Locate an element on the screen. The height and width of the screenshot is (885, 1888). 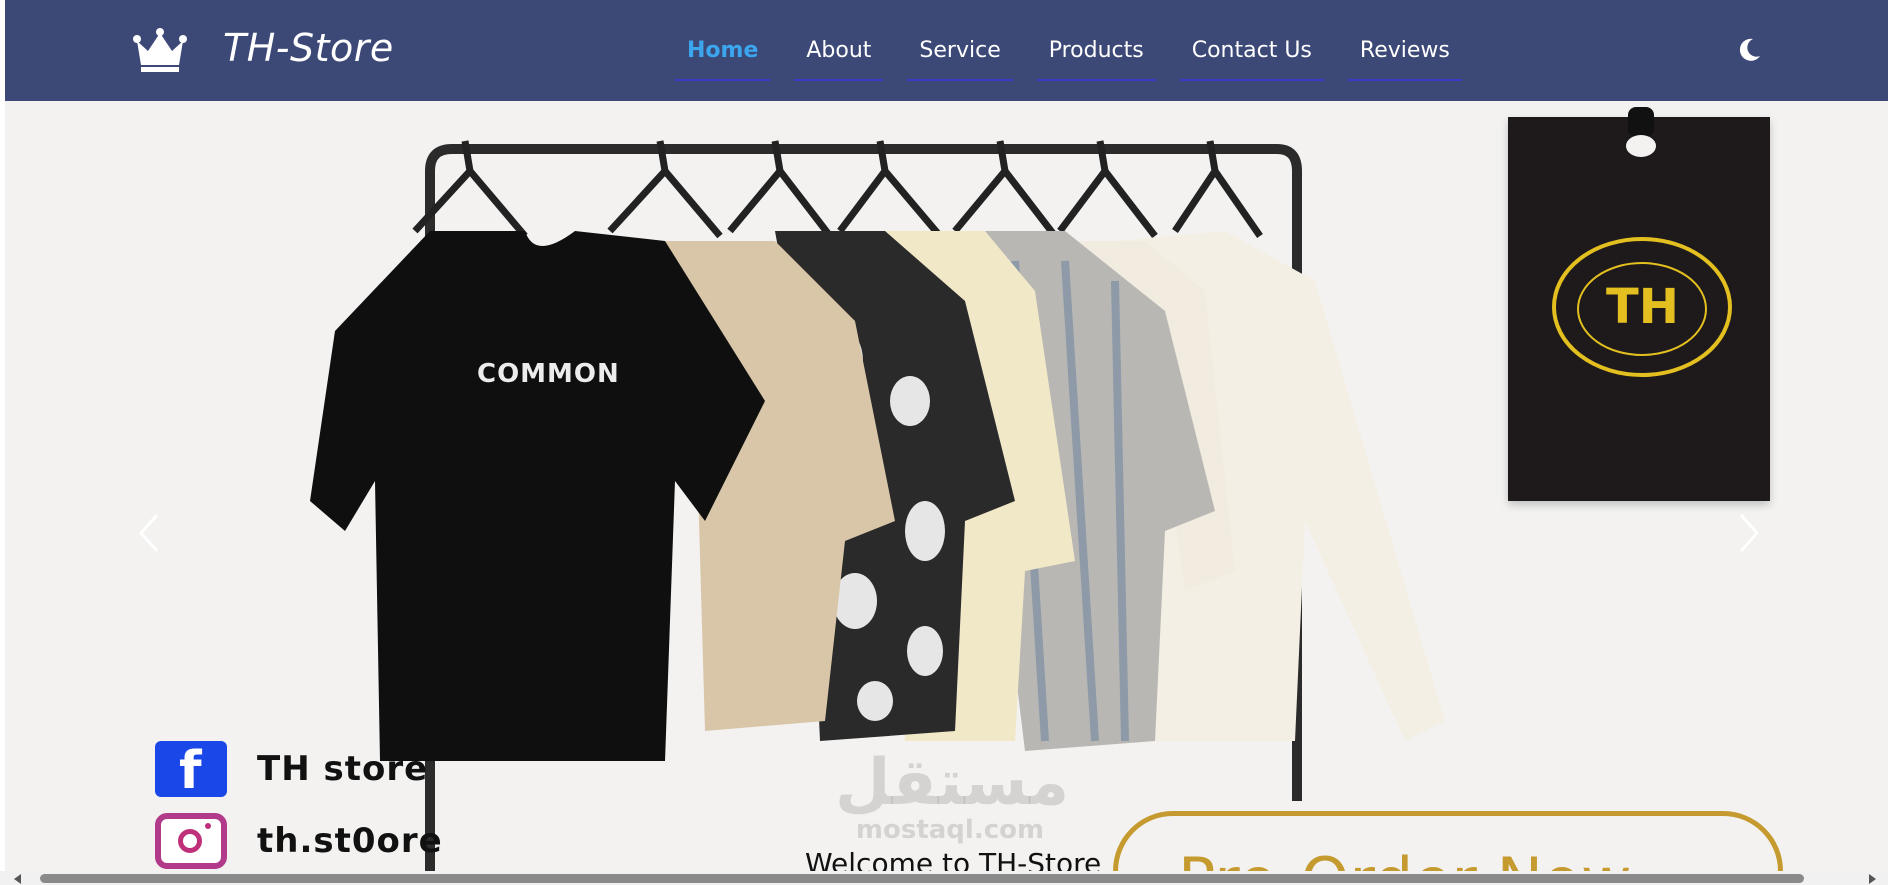
nav-item-home: Home is located at coordinates (723, 55).